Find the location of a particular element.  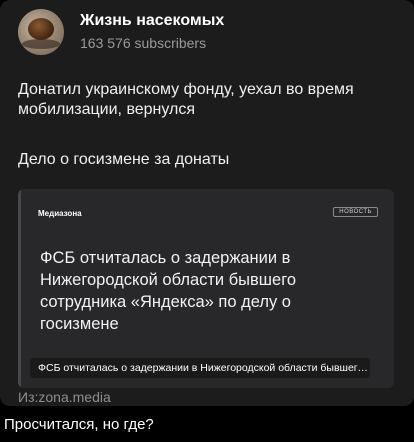

channel-avatar is located at coordinates (41, 32).